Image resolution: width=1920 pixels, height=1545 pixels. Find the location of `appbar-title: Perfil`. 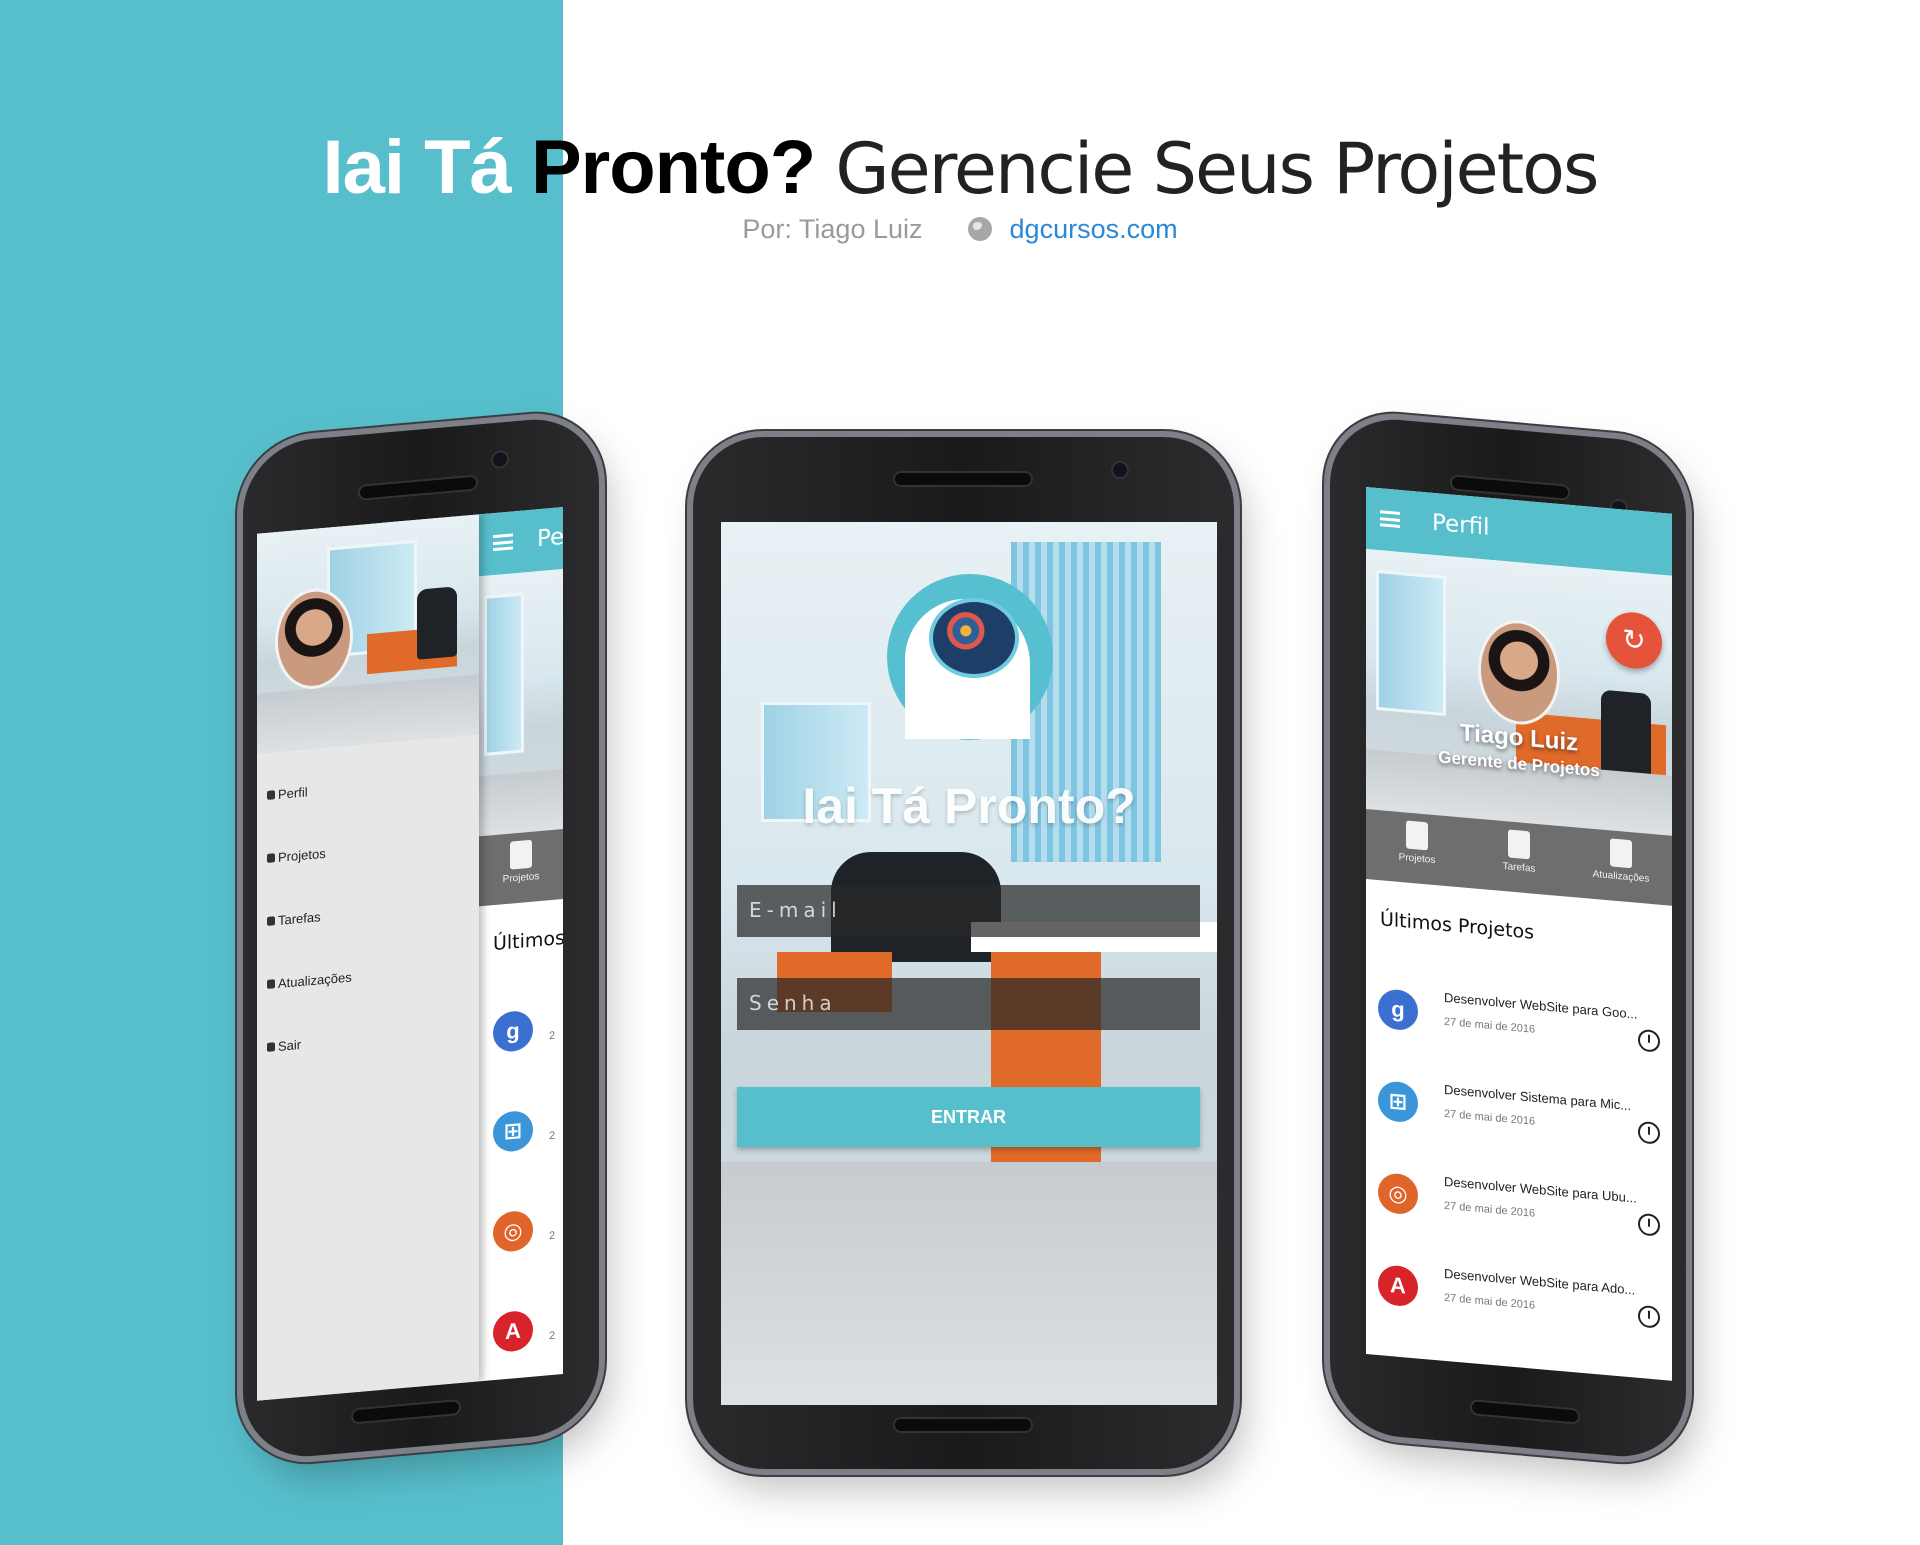

appbar-title: Perfil is located at coordinates (1461, 525).